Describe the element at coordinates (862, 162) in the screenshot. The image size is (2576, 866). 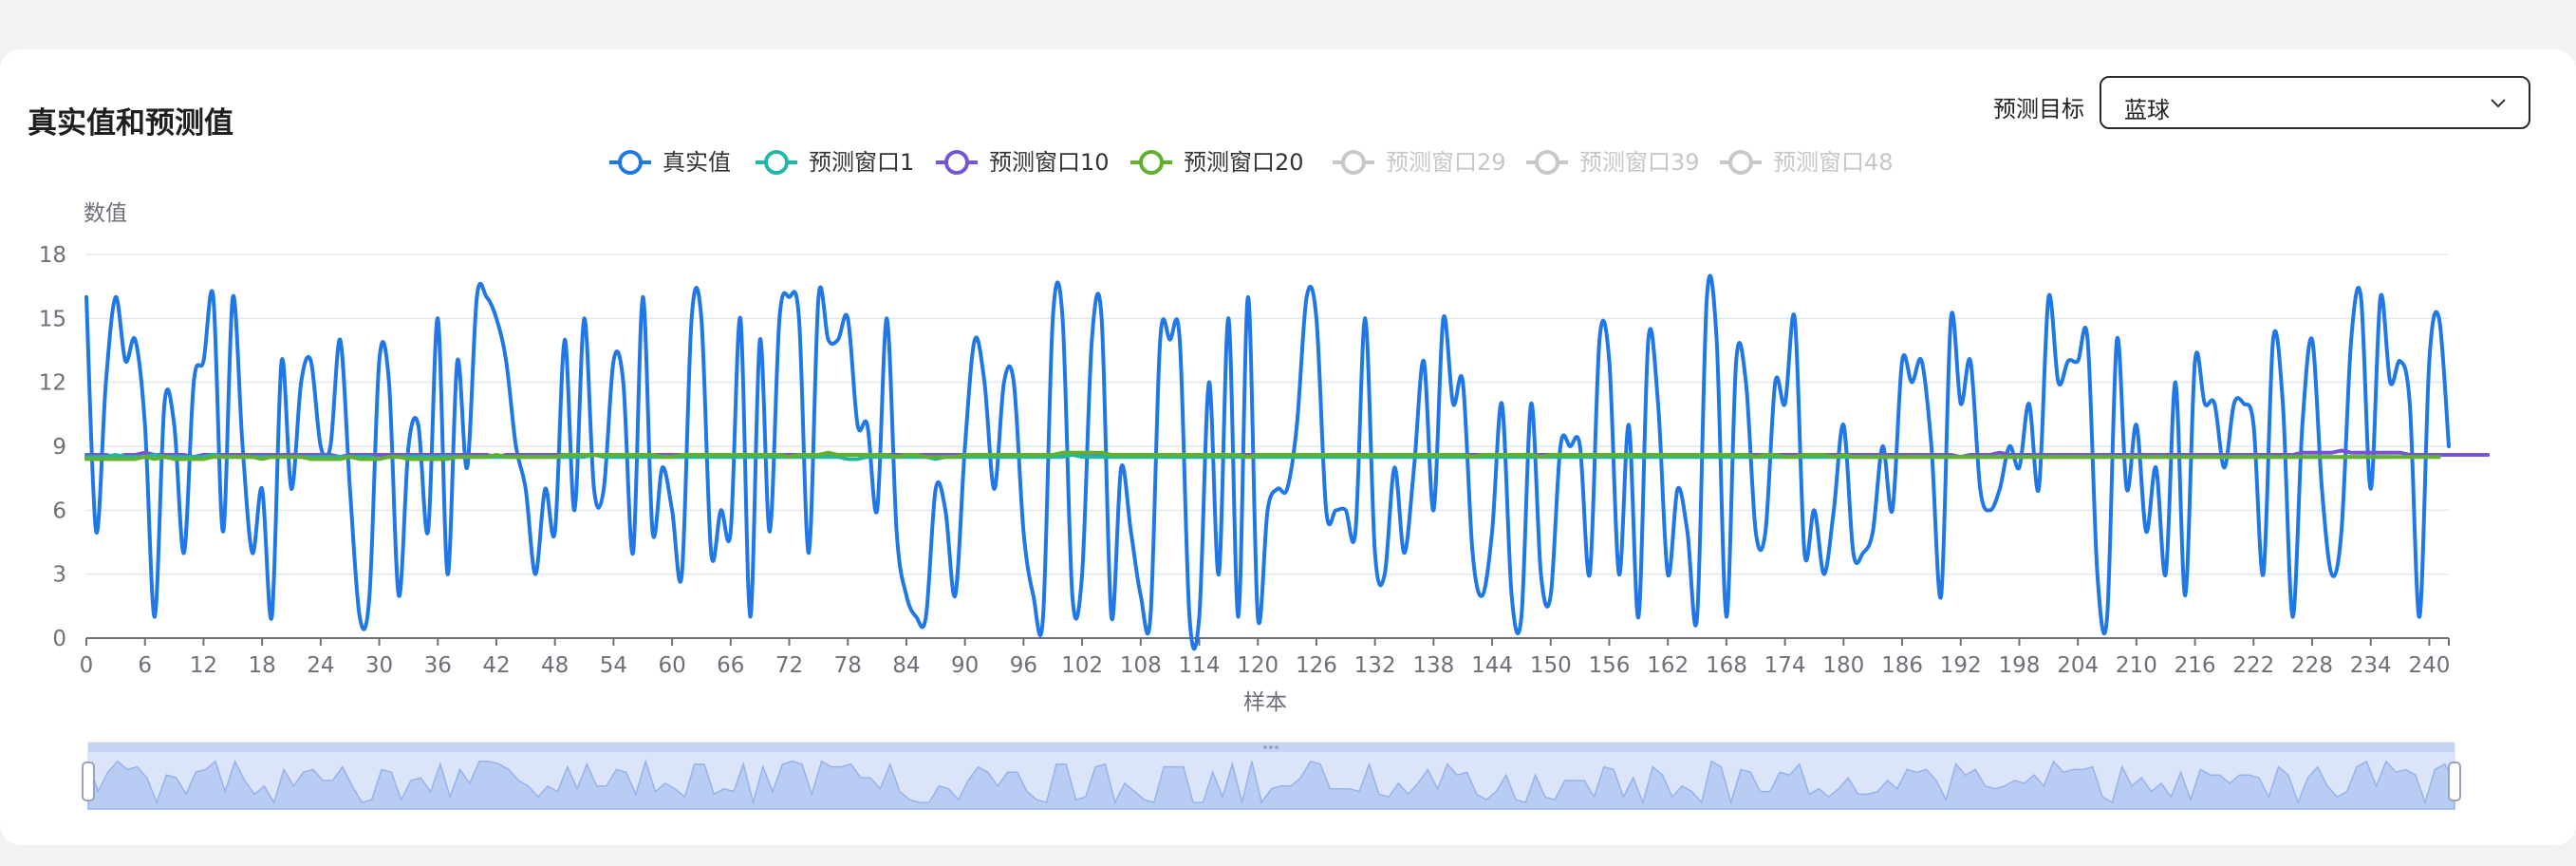
I see `legend-label: 预测窗口1` at that location.